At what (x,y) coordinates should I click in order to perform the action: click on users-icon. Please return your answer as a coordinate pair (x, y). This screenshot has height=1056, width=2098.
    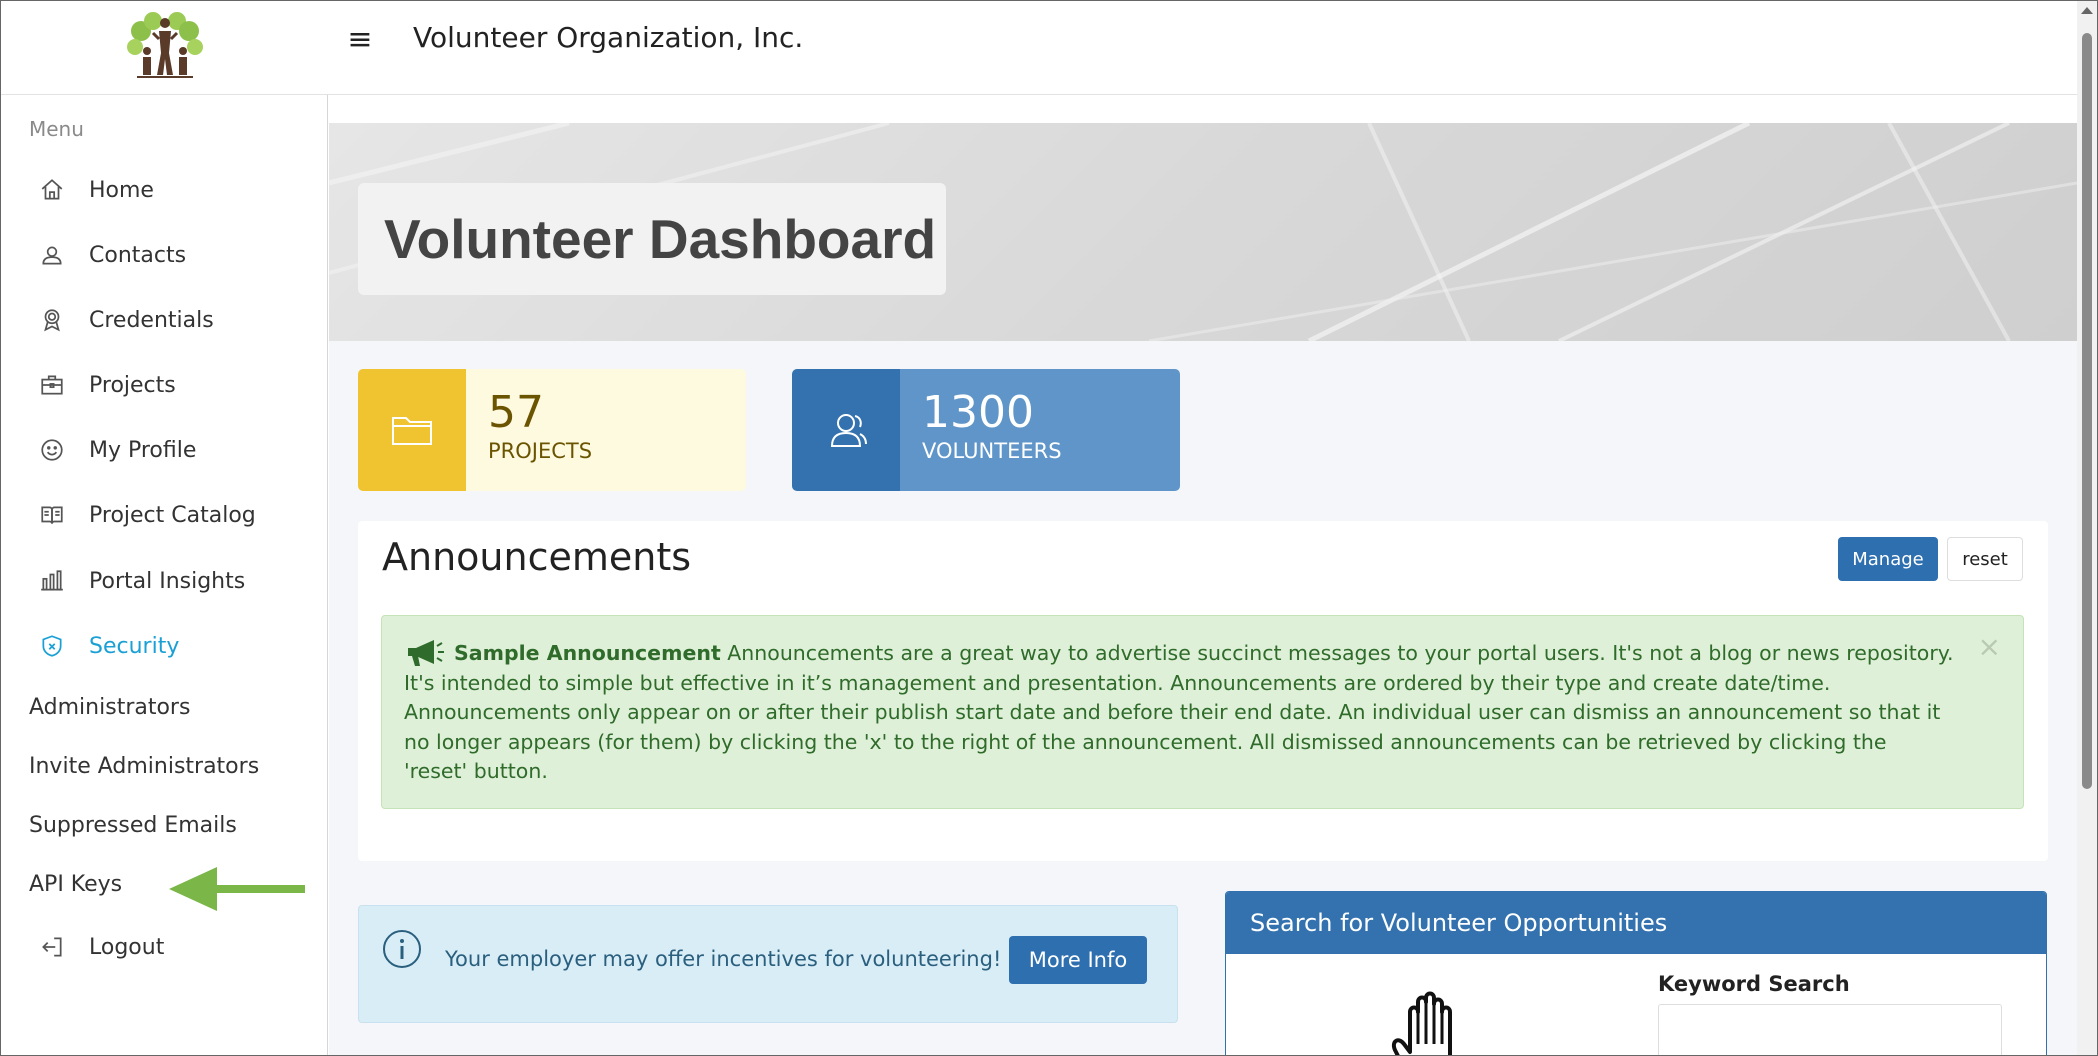
    Looking at the image, I should click on (846, 430).